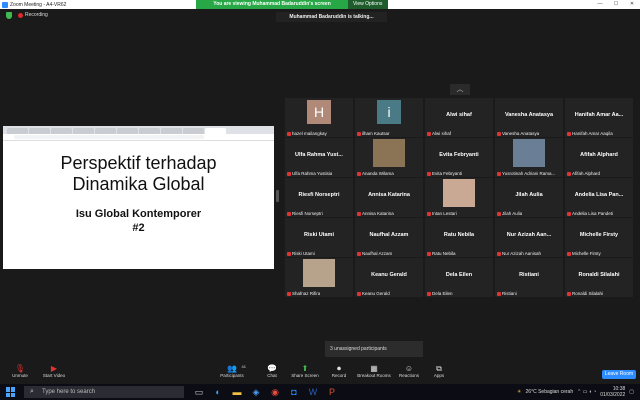 The image size is (640, 400). I want to click on participant-label-text: Ulfa Rahma Yustisia, so click(312, 173).